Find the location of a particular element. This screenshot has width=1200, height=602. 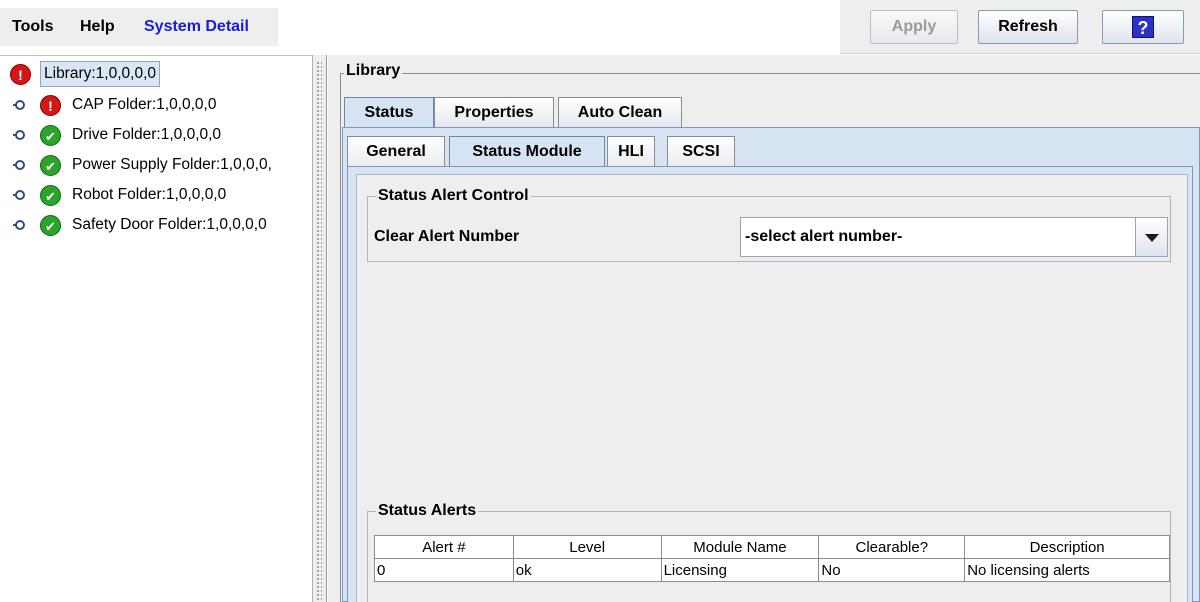

table-row: 0 ok Licensing No No licensing alerts is located at coordinates (772, 570).